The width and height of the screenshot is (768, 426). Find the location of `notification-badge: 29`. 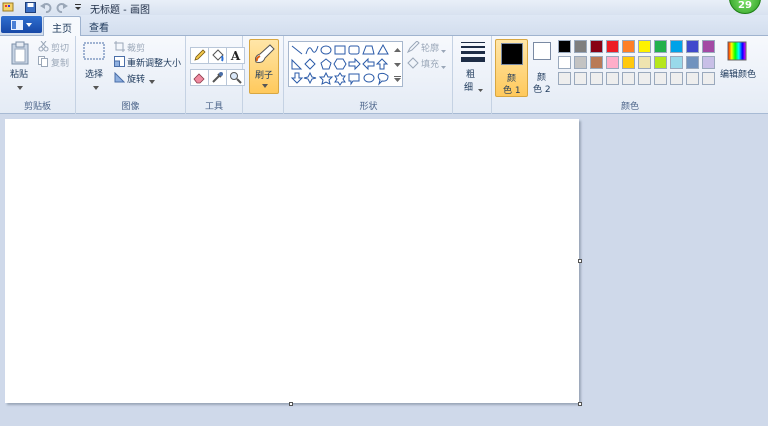

notification-badge: 29 is located at coordinates (745, 7).